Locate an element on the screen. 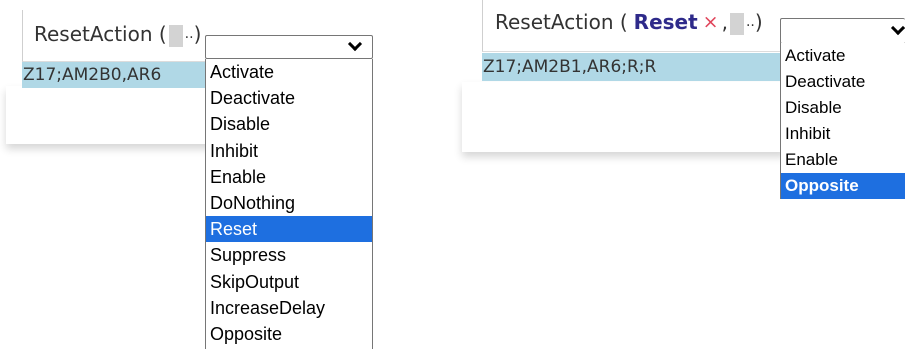 The image size is (905, 349). dropdown-option-donothing: DoNothing is located at coordinates (289, 203).